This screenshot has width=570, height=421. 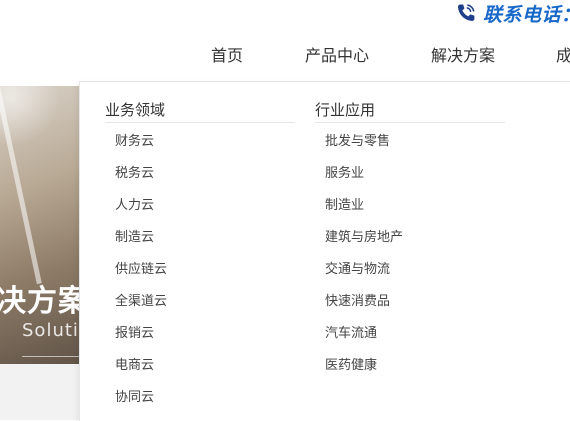 What do you see at coordinates (410, 212) in the screenshot?
I see `menu-item-manufacturing: 制造业` at bounding box center [410, 212].